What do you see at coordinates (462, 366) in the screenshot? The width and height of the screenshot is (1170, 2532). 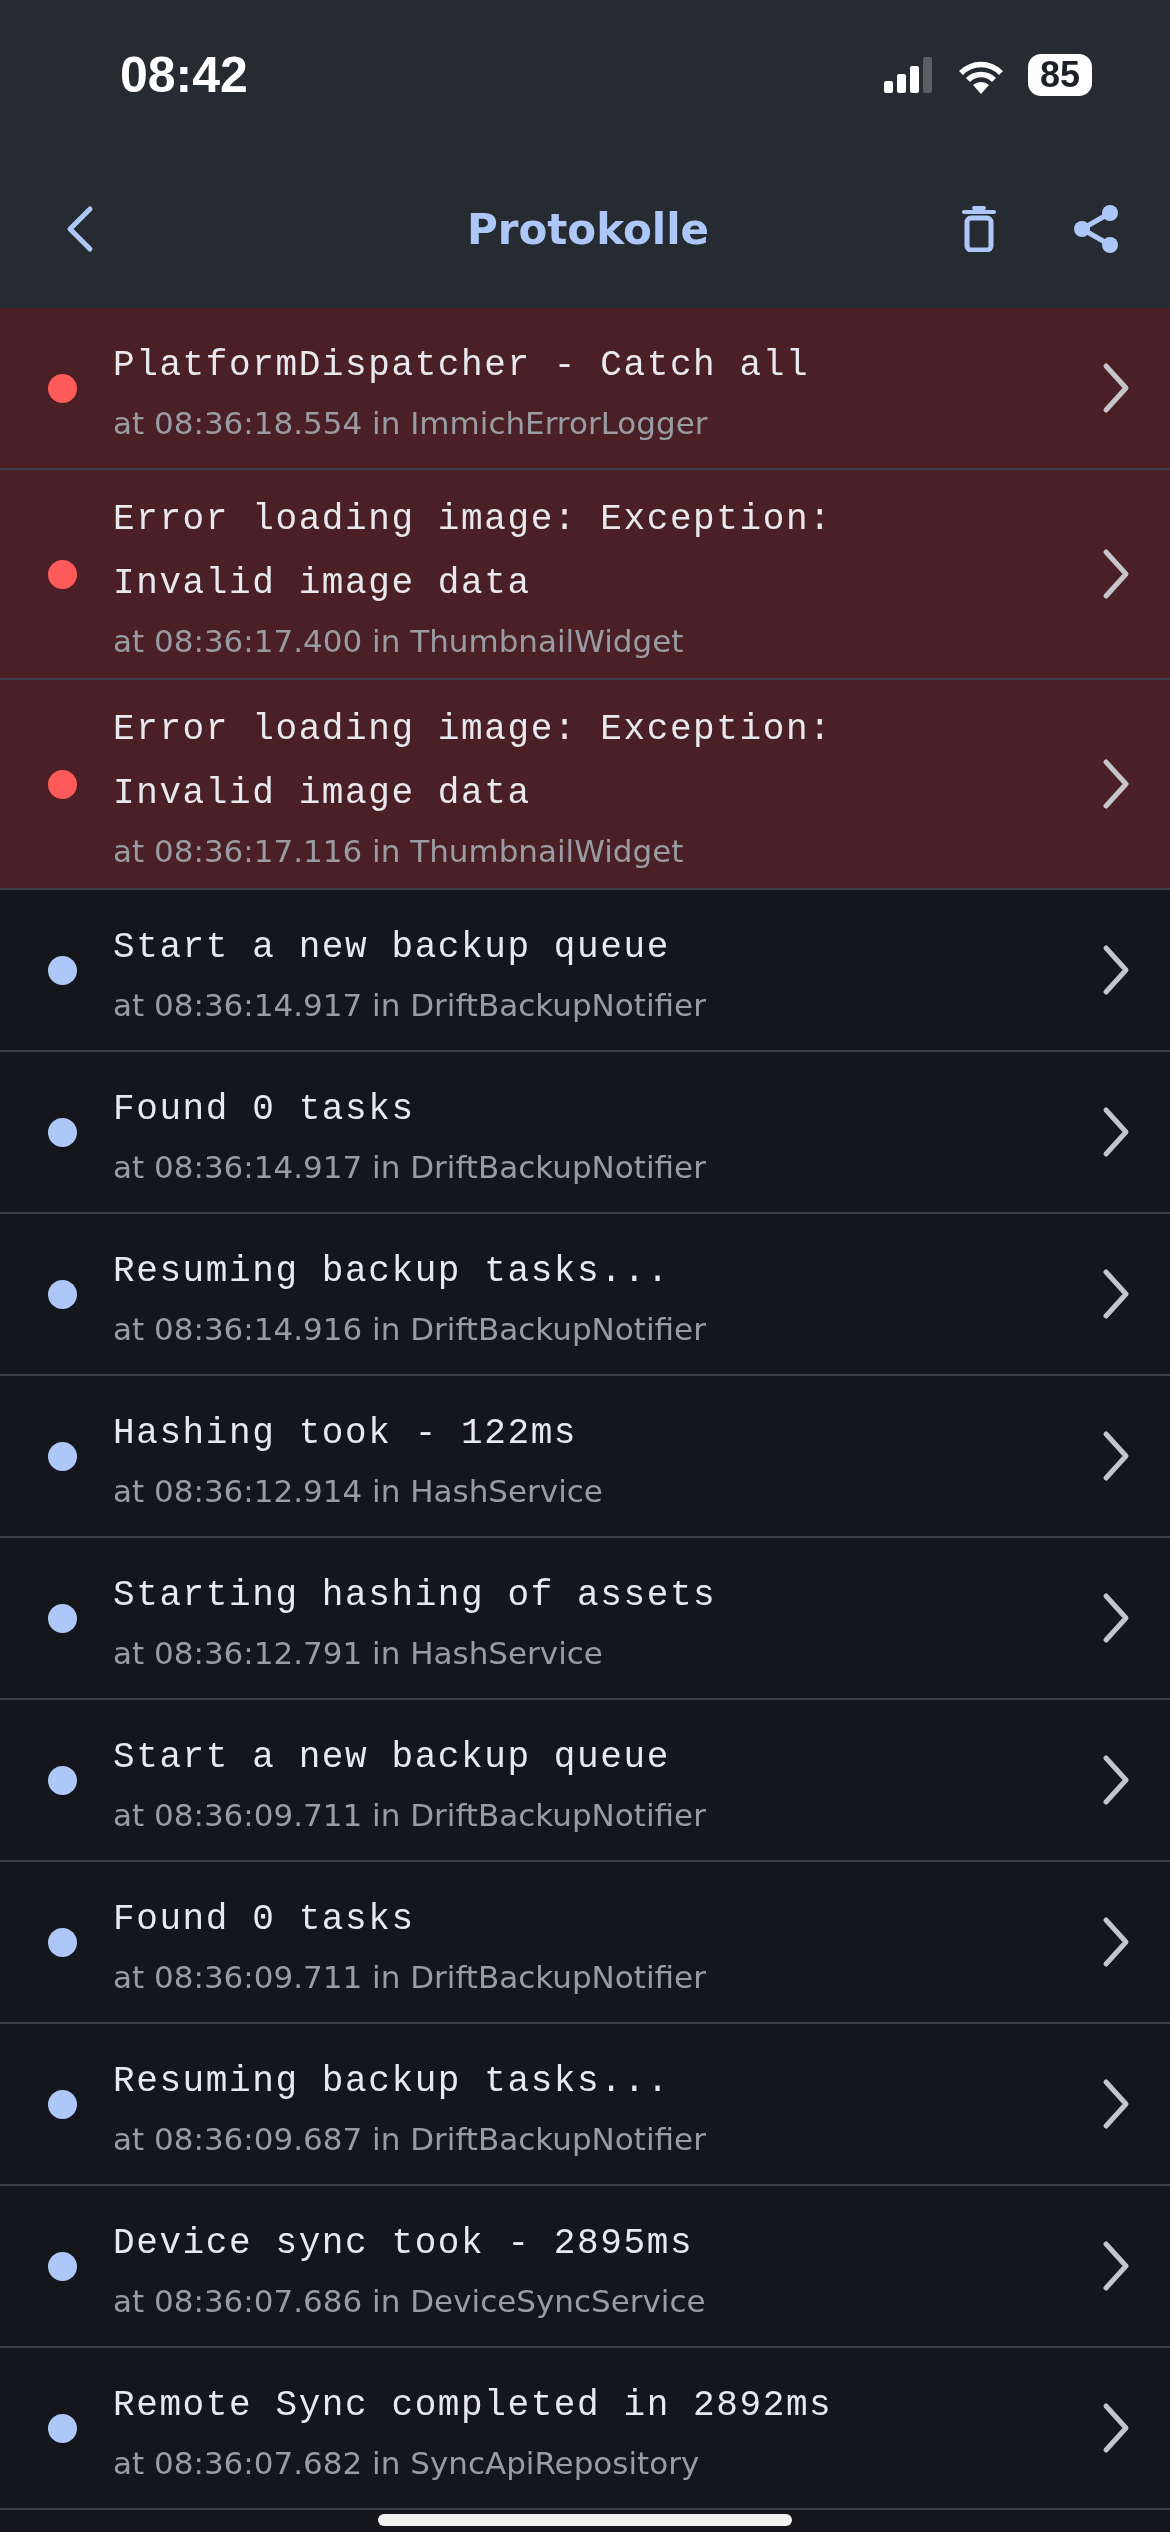 I see `log-message: PlatformDispatcher - Catch all` at bounding box center [462, 366].